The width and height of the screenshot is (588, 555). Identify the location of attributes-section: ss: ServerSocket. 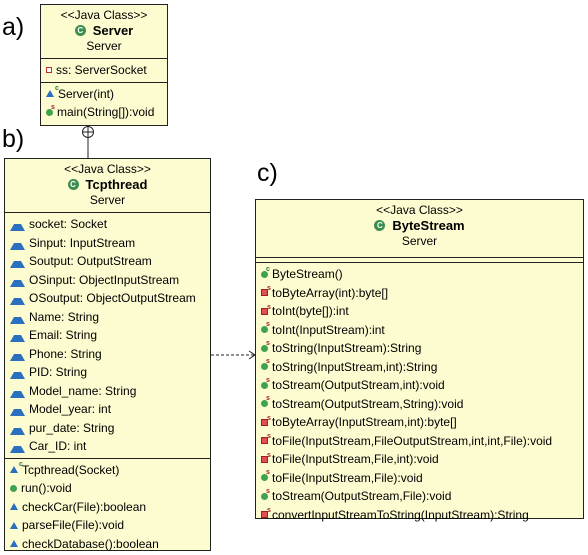
(104, 71).